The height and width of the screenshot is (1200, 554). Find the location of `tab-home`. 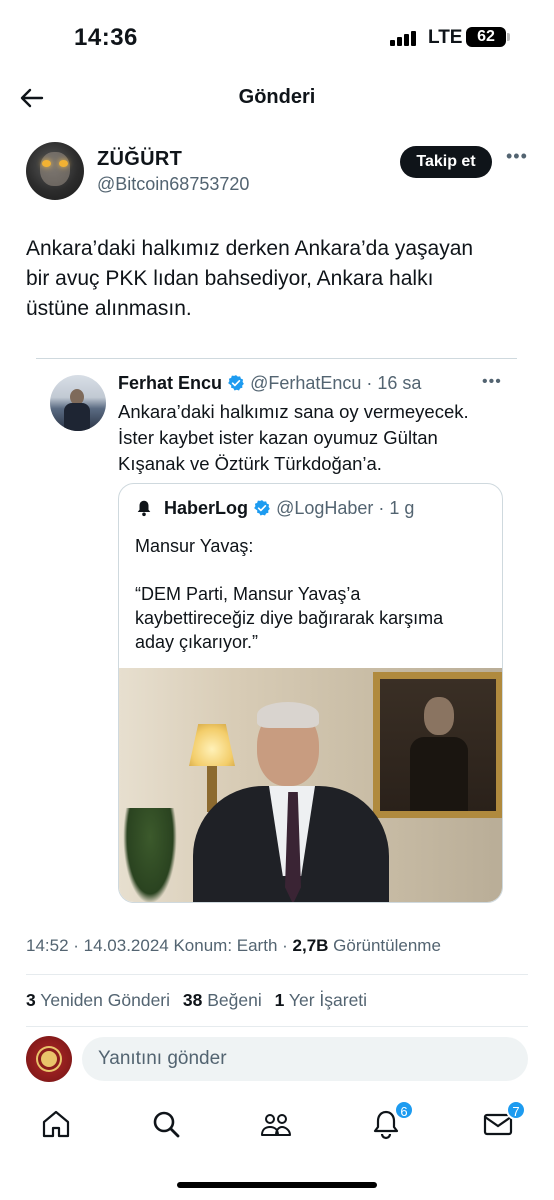

tab-home is located at coordinates (56, 1124).